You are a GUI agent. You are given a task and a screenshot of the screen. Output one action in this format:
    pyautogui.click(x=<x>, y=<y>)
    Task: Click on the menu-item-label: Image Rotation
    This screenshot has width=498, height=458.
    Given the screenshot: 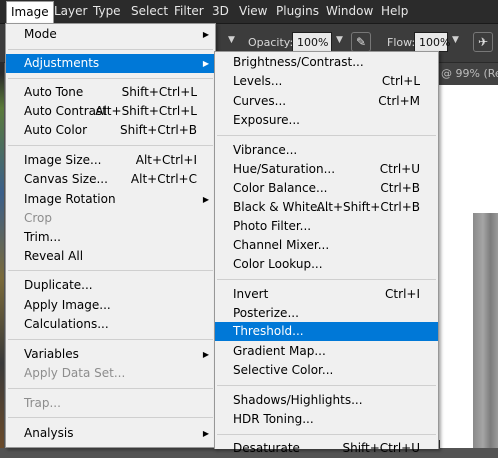 What is the action you would take?
    pyautogui.click(x=70, y=199)
    